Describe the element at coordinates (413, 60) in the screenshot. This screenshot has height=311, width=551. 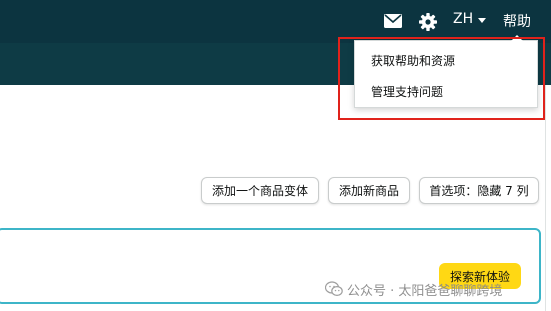
I see `menu-item-get-help: 获取帮助和资源` at that location.